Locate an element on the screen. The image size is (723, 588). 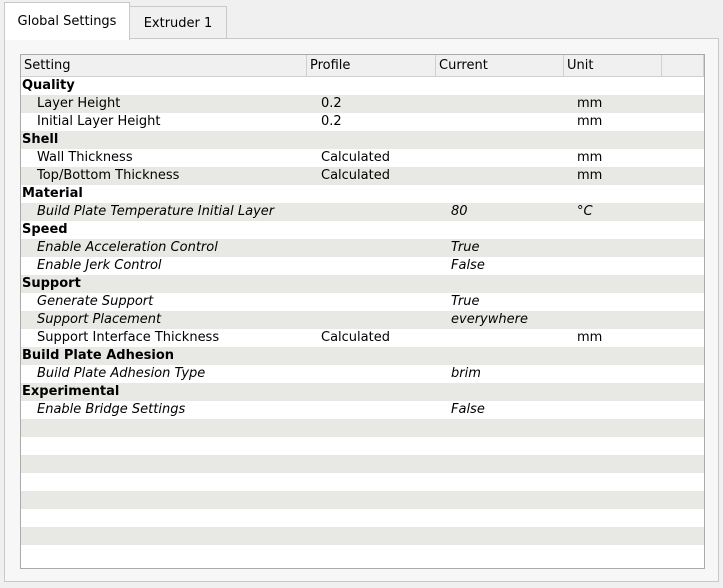
setting-name: Support Interface Thickness is located at coordinates (128, 337).